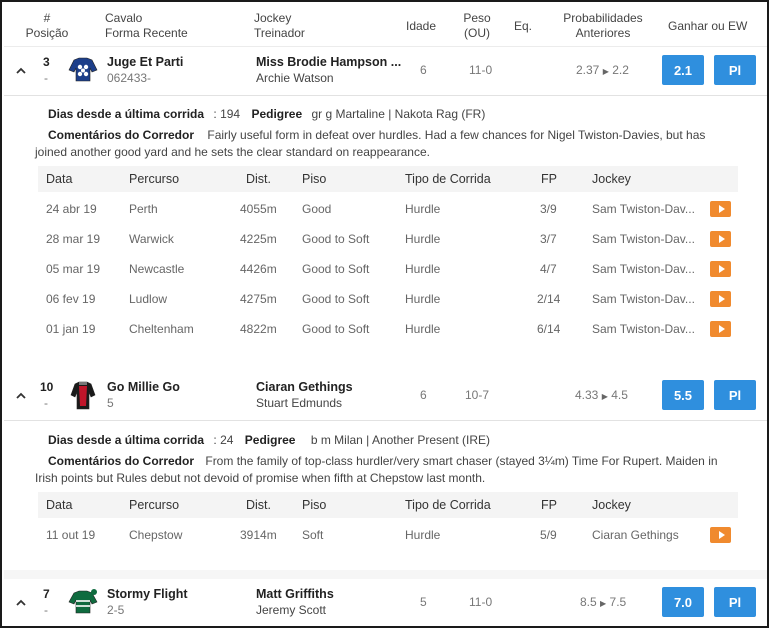 The width and height of the screenshot is (769, 628). I want to click on jockey-silk-icon, so click(83, 395).